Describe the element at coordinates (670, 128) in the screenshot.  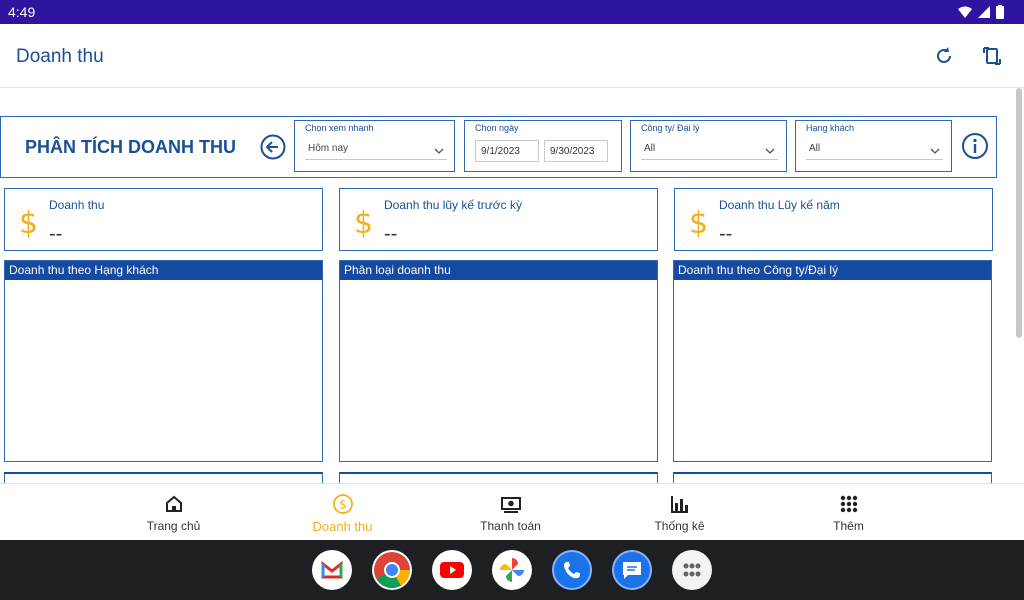
I see `company-label: Công ty/ Đại lý` at that location.